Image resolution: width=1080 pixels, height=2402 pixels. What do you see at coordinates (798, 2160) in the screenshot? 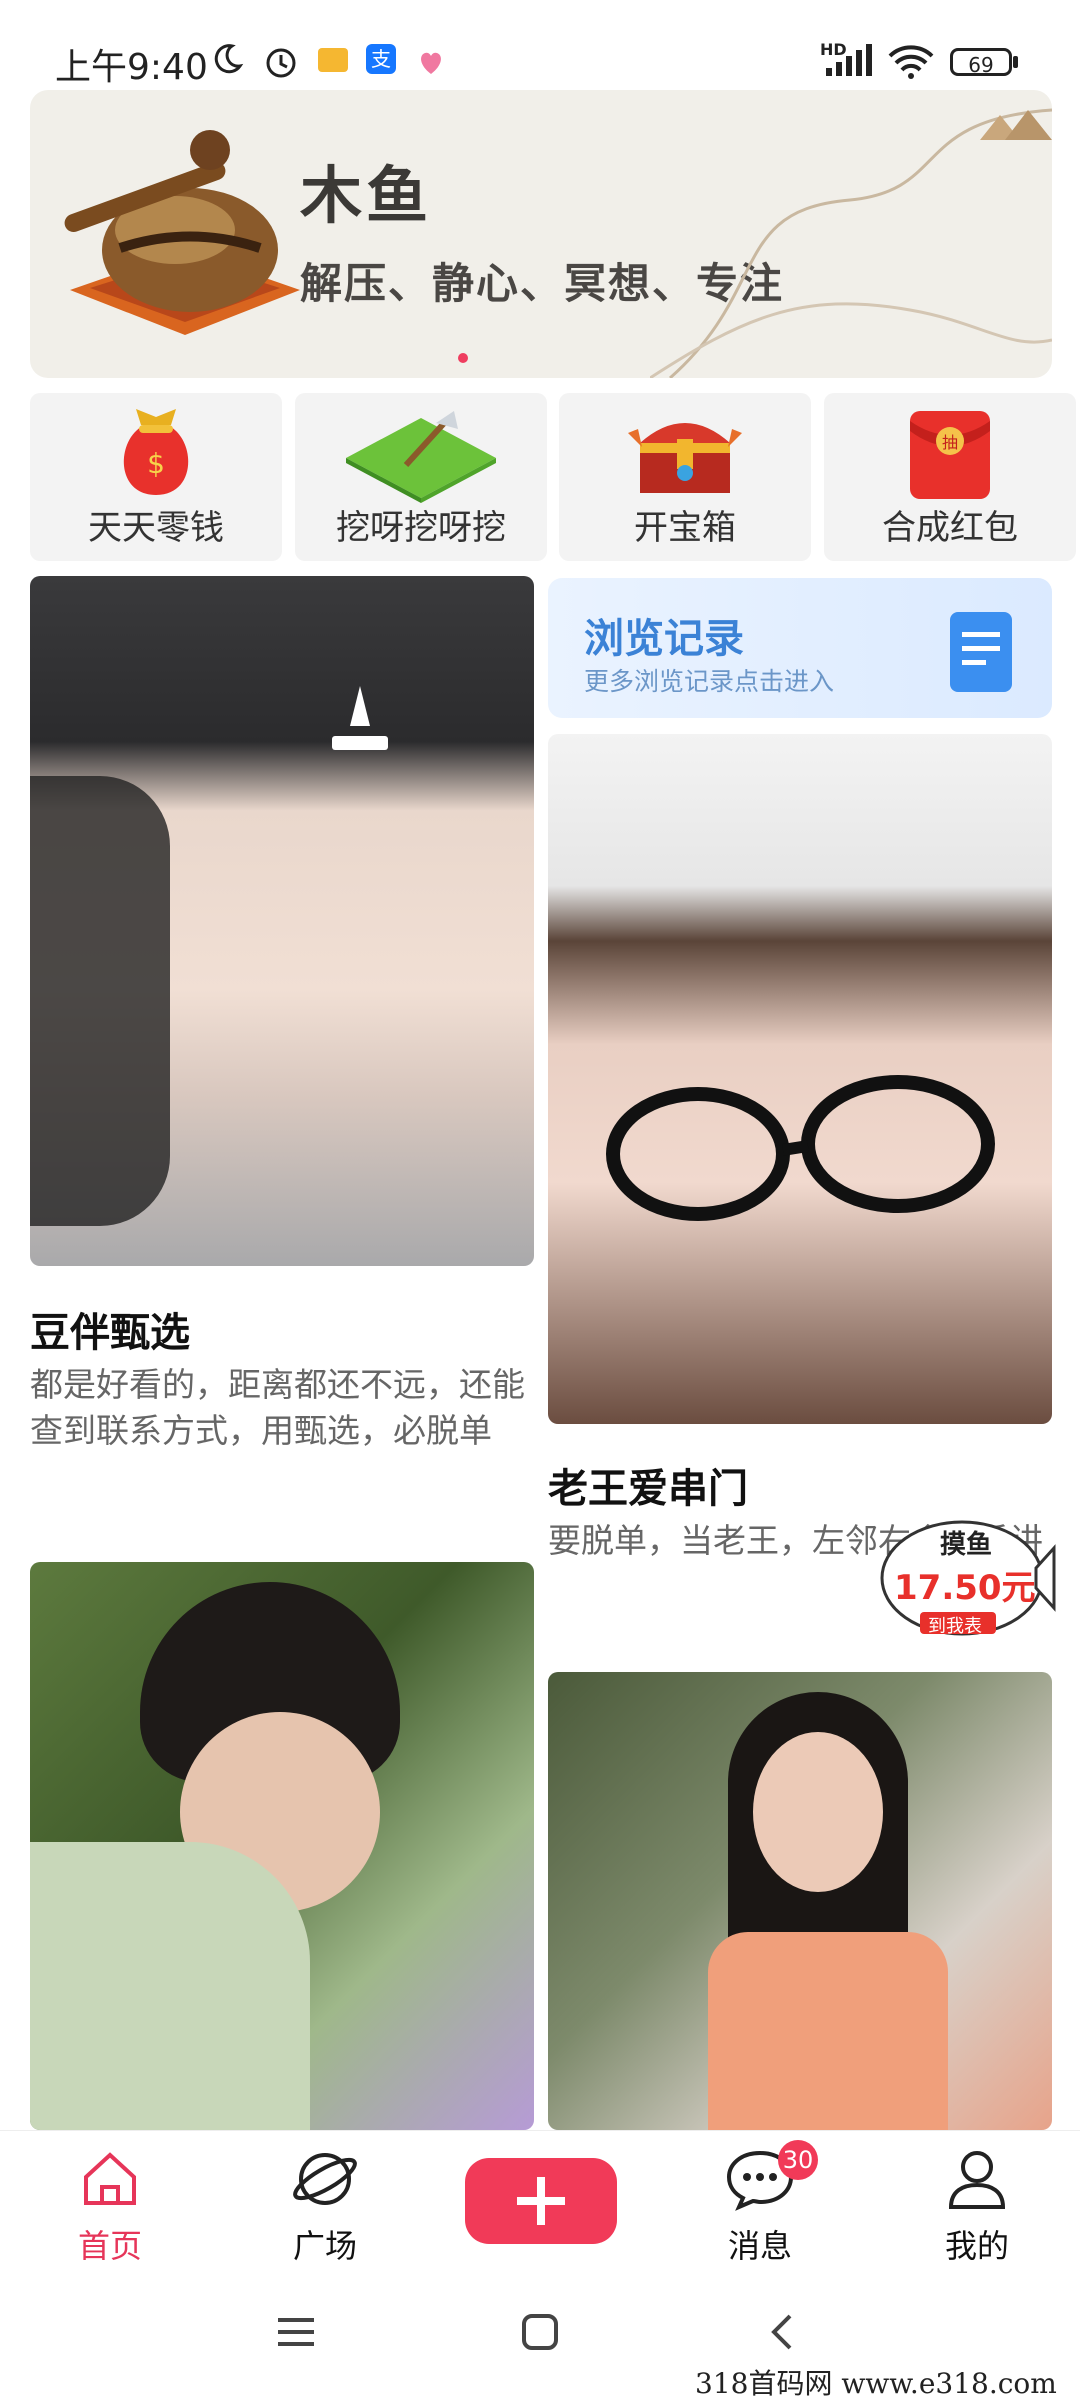
I see `messages-count-badge: 30` at bounding box center [798, 2160].